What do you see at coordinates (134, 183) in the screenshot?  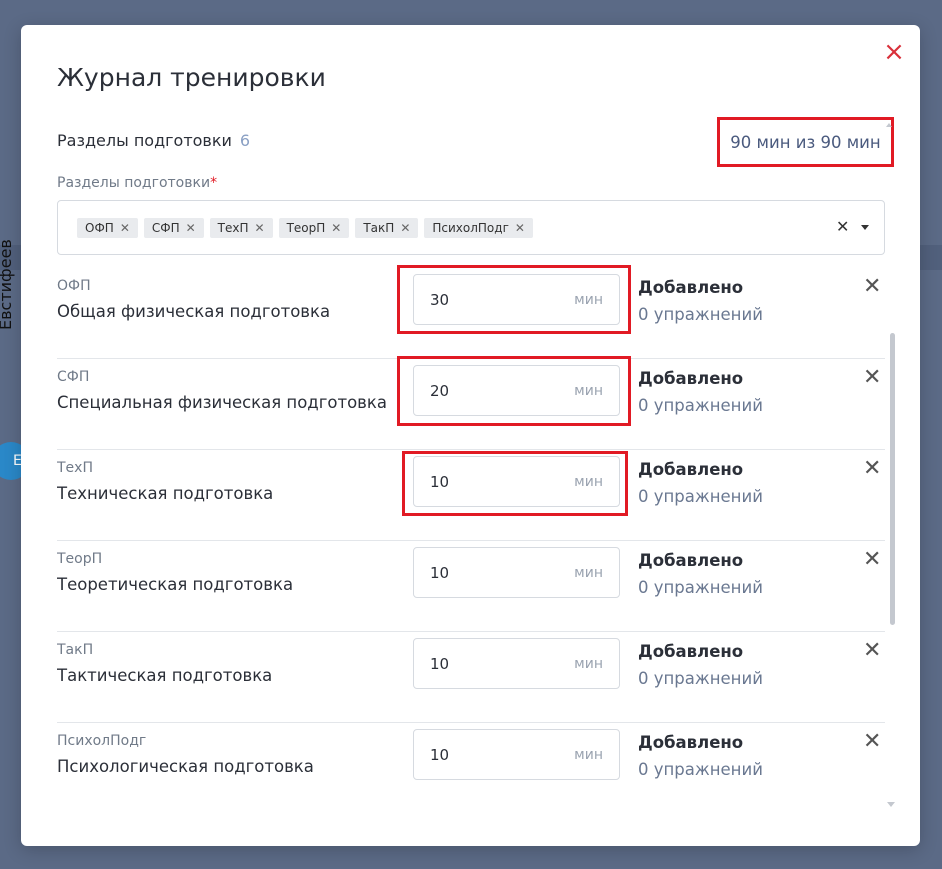 I see `select-label-text: Разделы подготовки` at bounding box center [134, 183].